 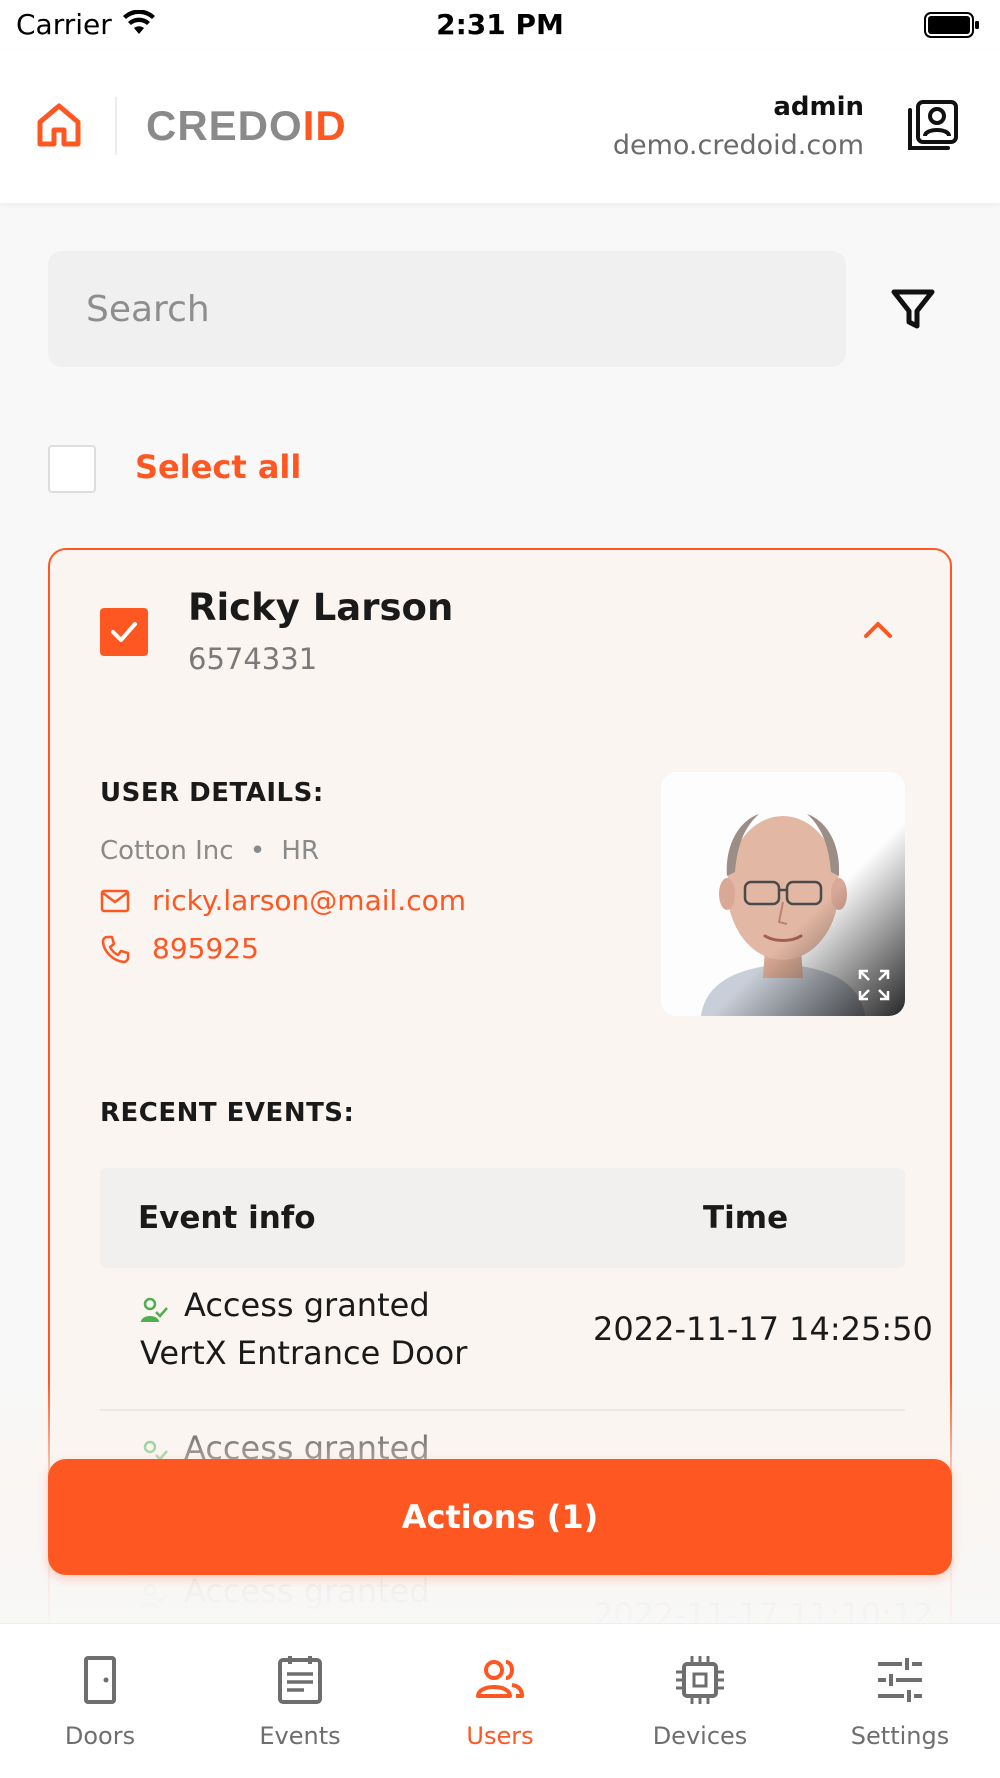 I want to click on profile-icon, so click(x=933, y=125).